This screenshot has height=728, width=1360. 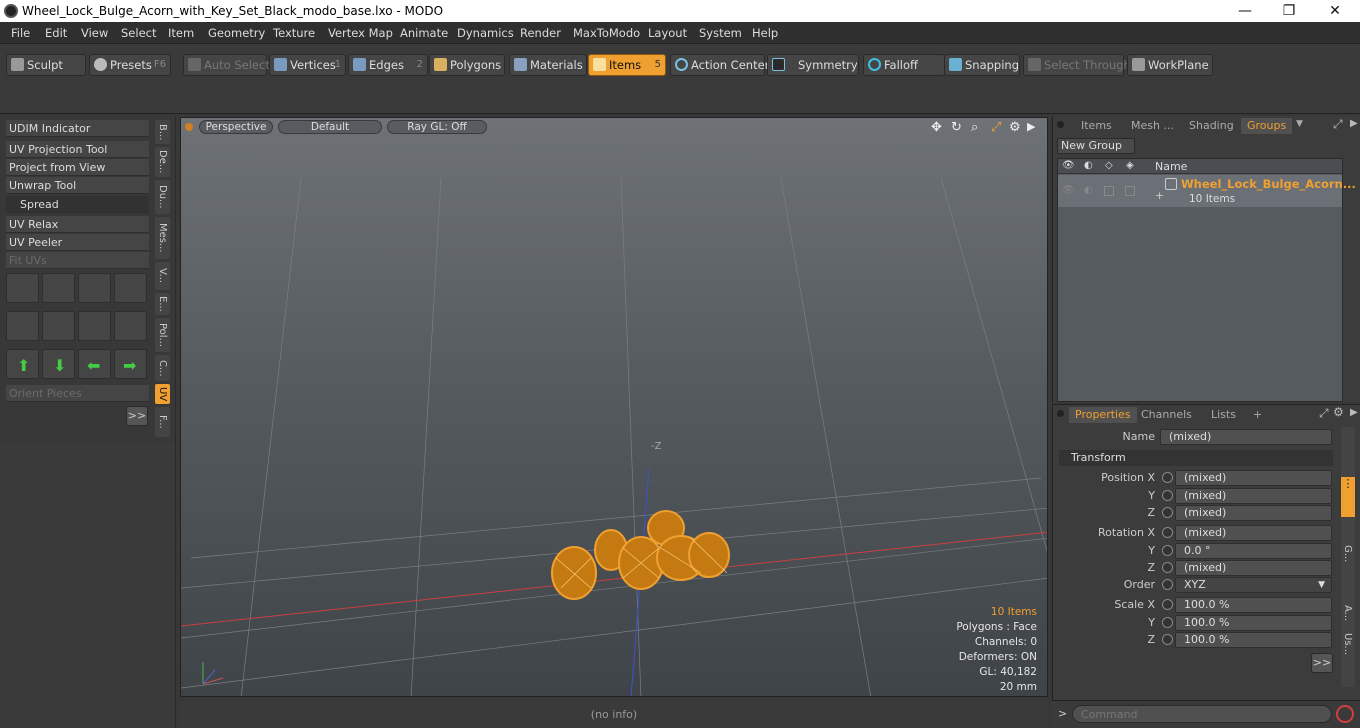 What do you see at coordinates (1167, 495) in the screenshot?
I see `position-y-anim-icon` at bounding box center [1167, 495].